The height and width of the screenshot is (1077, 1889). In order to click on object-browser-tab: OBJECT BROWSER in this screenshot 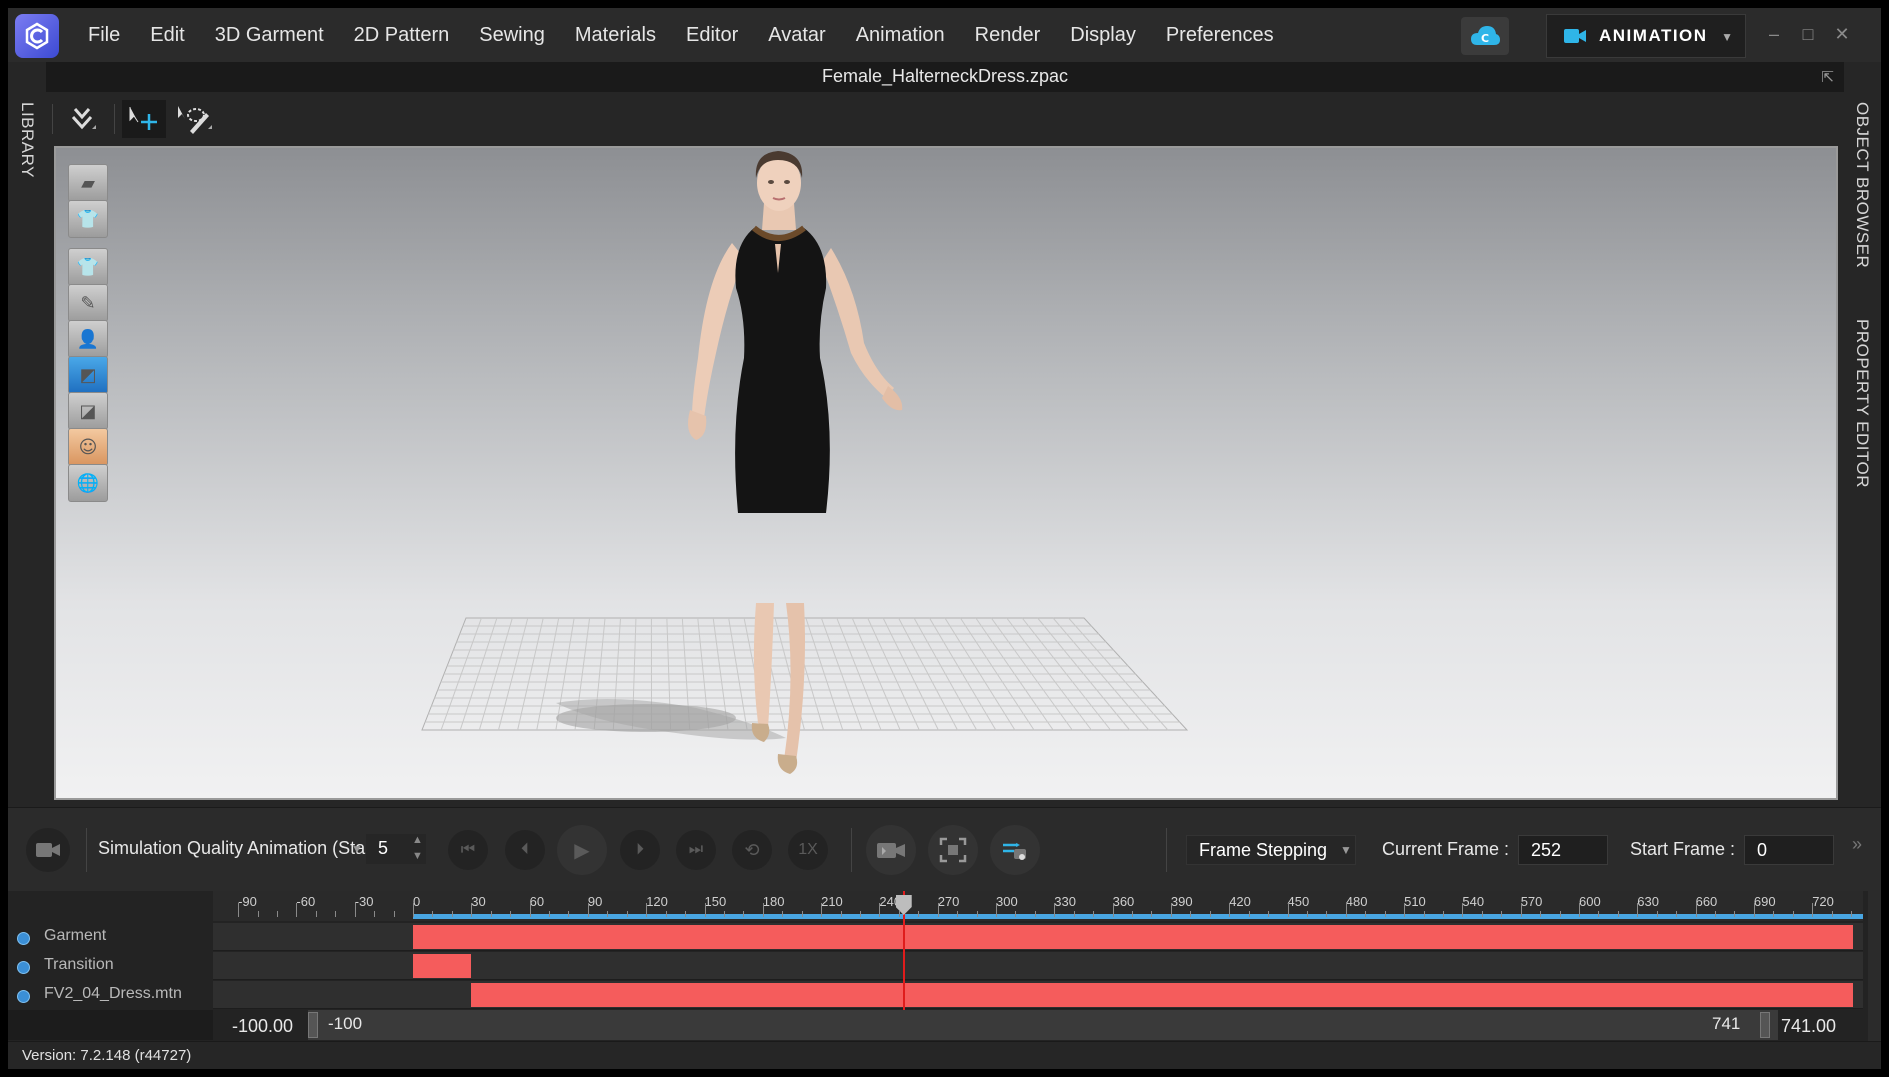, I will do `click(1862, 185)`.